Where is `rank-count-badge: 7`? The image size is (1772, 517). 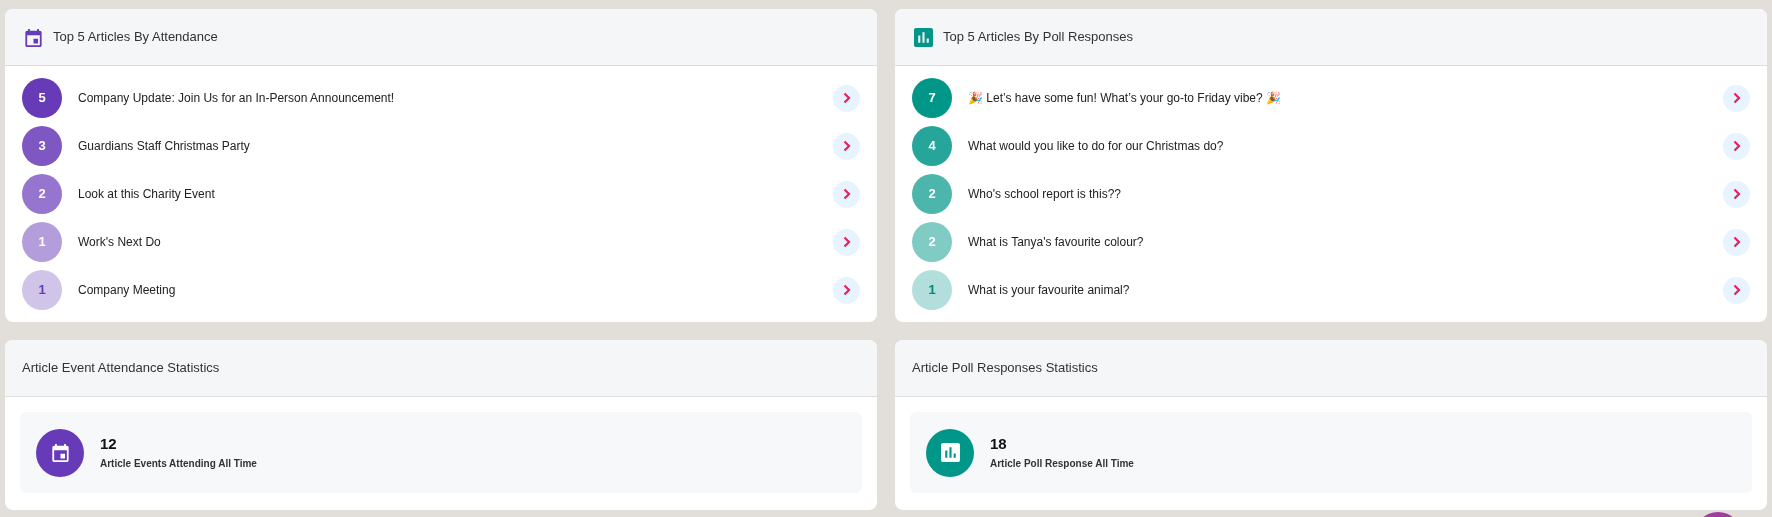
rank-count-badge: 7 is located at coordinates (932, 98).